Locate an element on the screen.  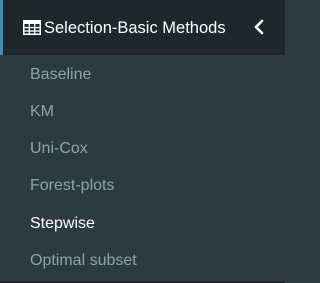
submenu-item-forest-plots: Forest-plots is located at coordinates (72, 186).